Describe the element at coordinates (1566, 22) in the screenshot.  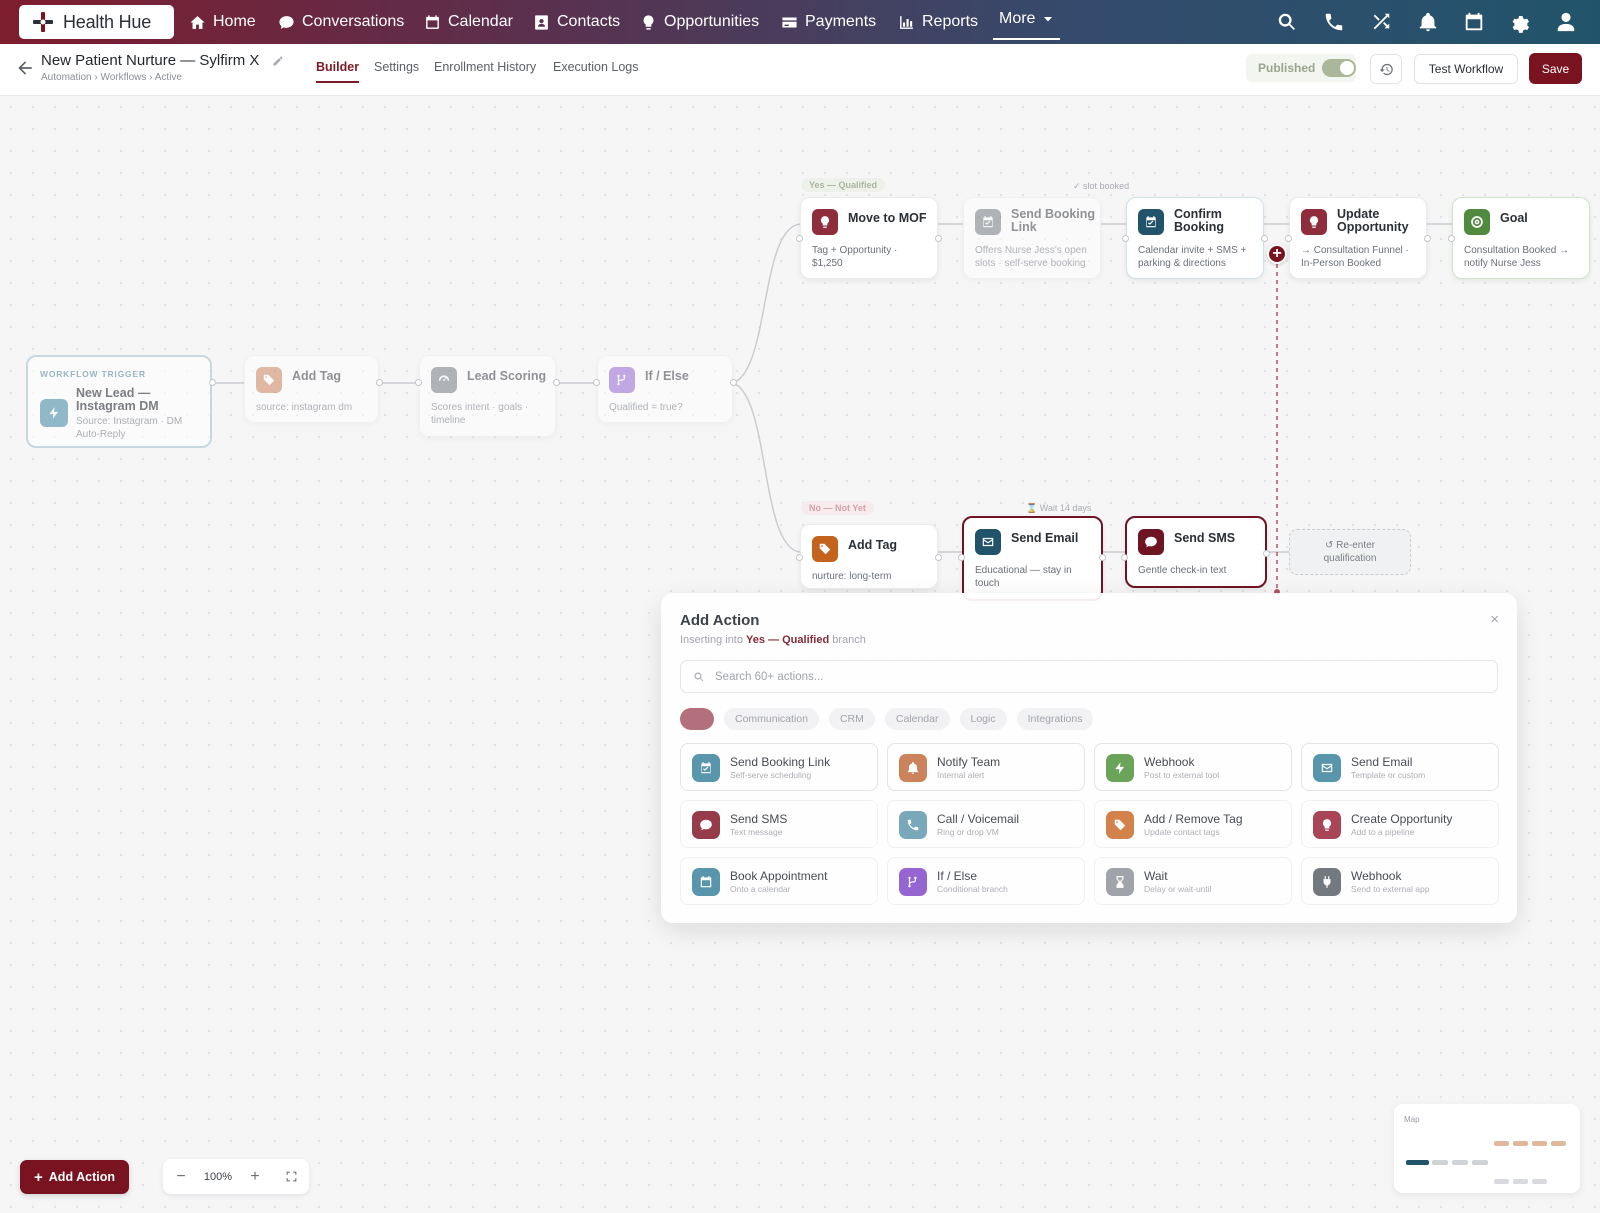
I see `user-menu-button` at that location.